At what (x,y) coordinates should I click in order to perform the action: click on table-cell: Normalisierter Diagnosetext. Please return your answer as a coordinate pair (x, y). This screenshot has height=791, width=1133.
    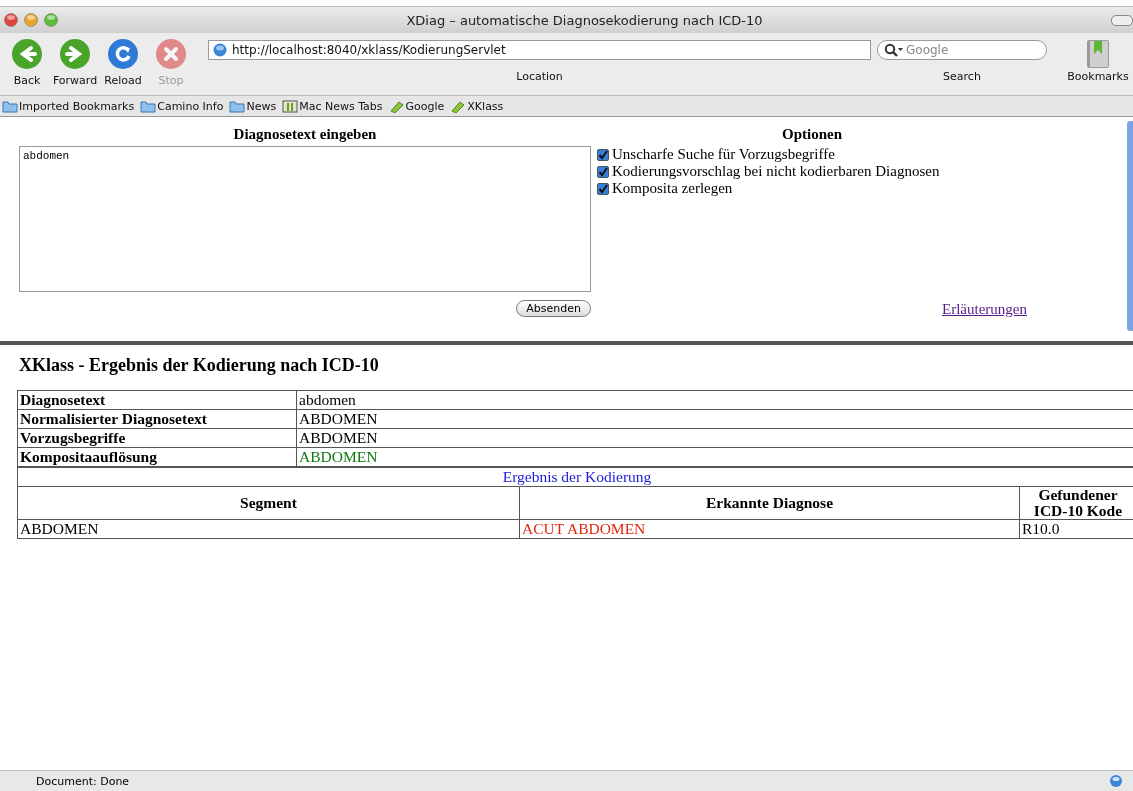
    Looking at the image, I should click on (157, 419).